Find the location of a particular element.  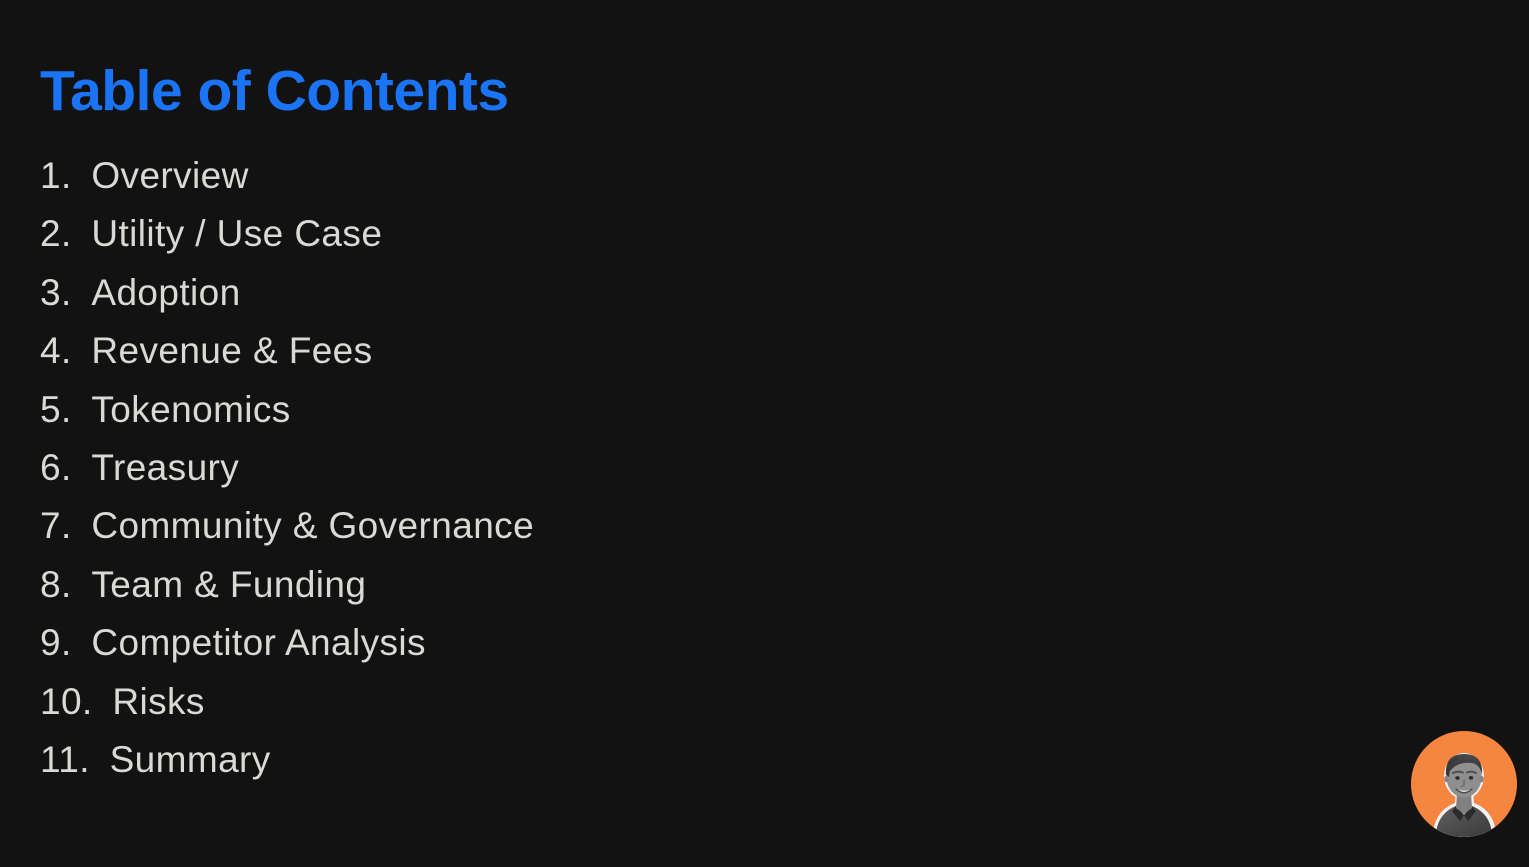

list-item-label: Utility / Use Case is located at coordinates (237, 234).